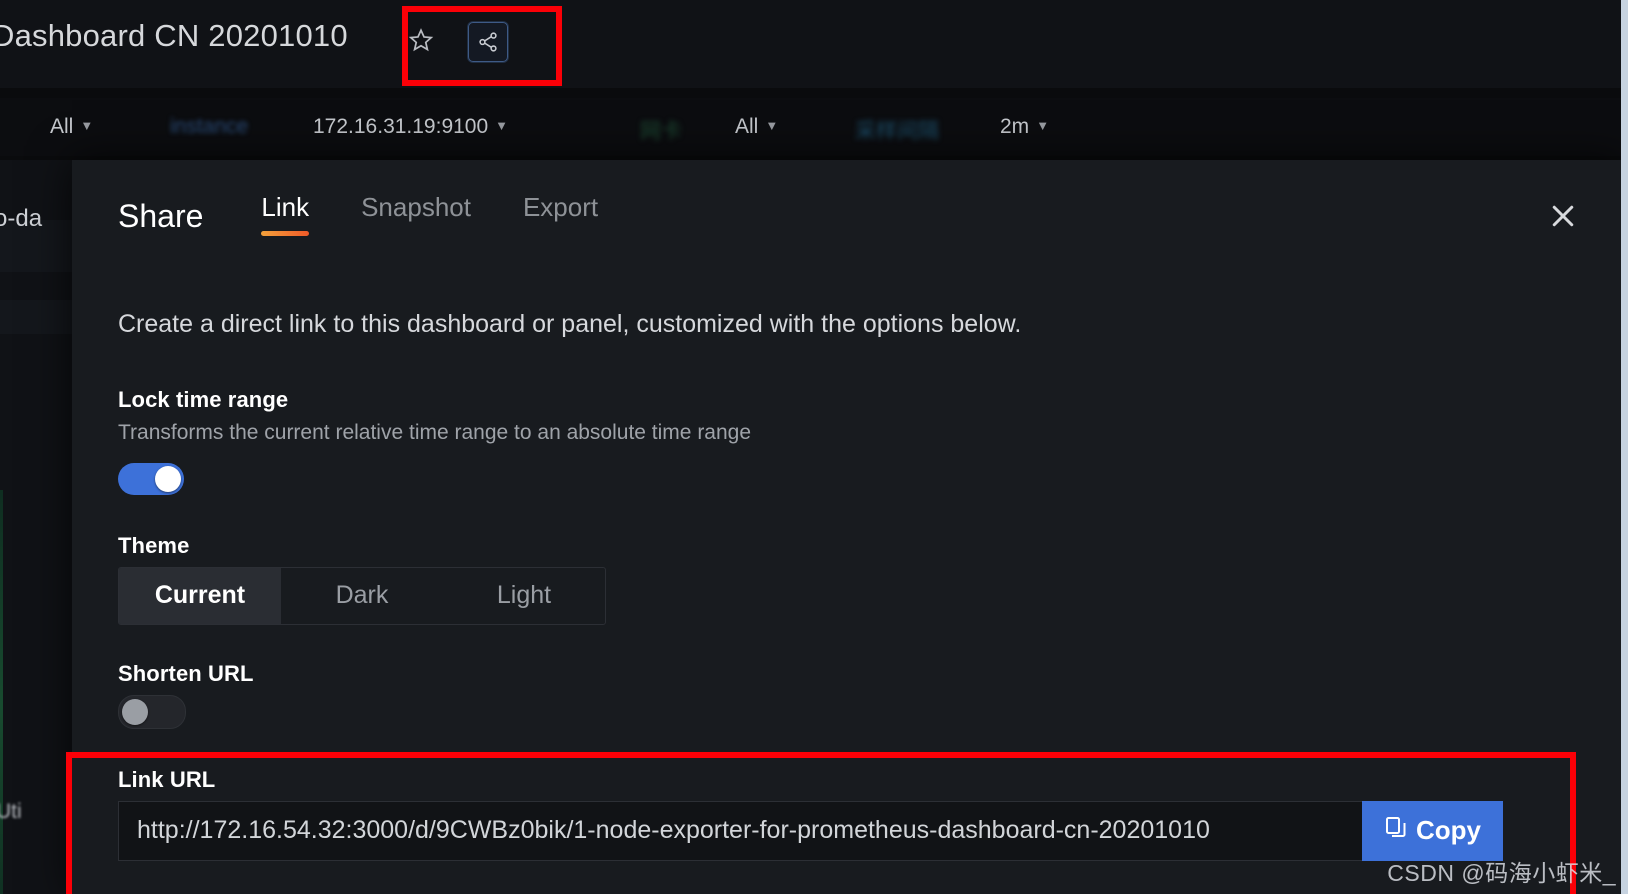  Describe the element at coordinates (21, 218) in the screenshot. I see `background-panel-title: o-da` at that location.